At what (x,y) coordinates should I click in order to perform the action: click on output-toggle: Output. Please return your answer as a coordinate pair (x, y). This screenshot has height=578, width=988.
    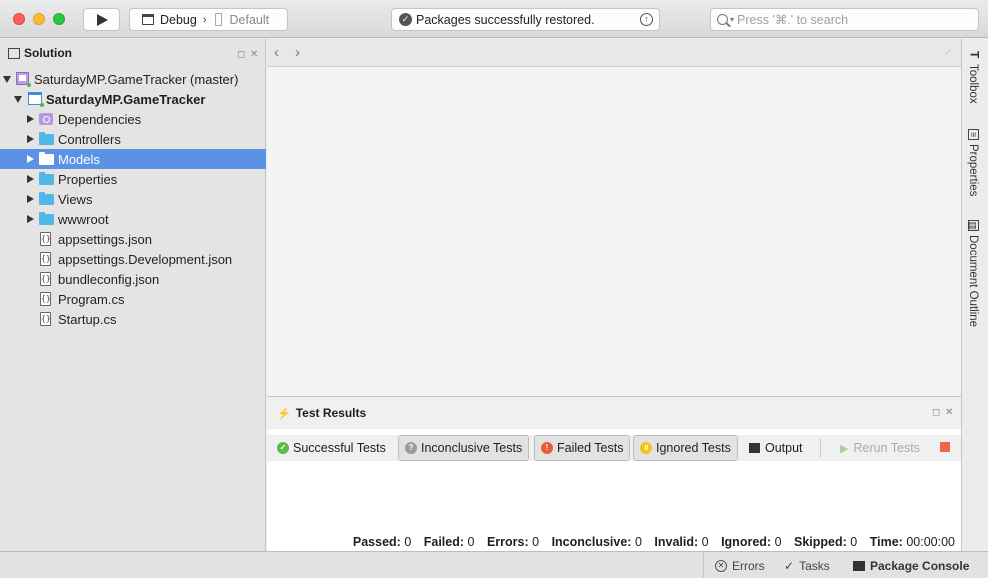
    Looking at the image, I should click on (776, 448).